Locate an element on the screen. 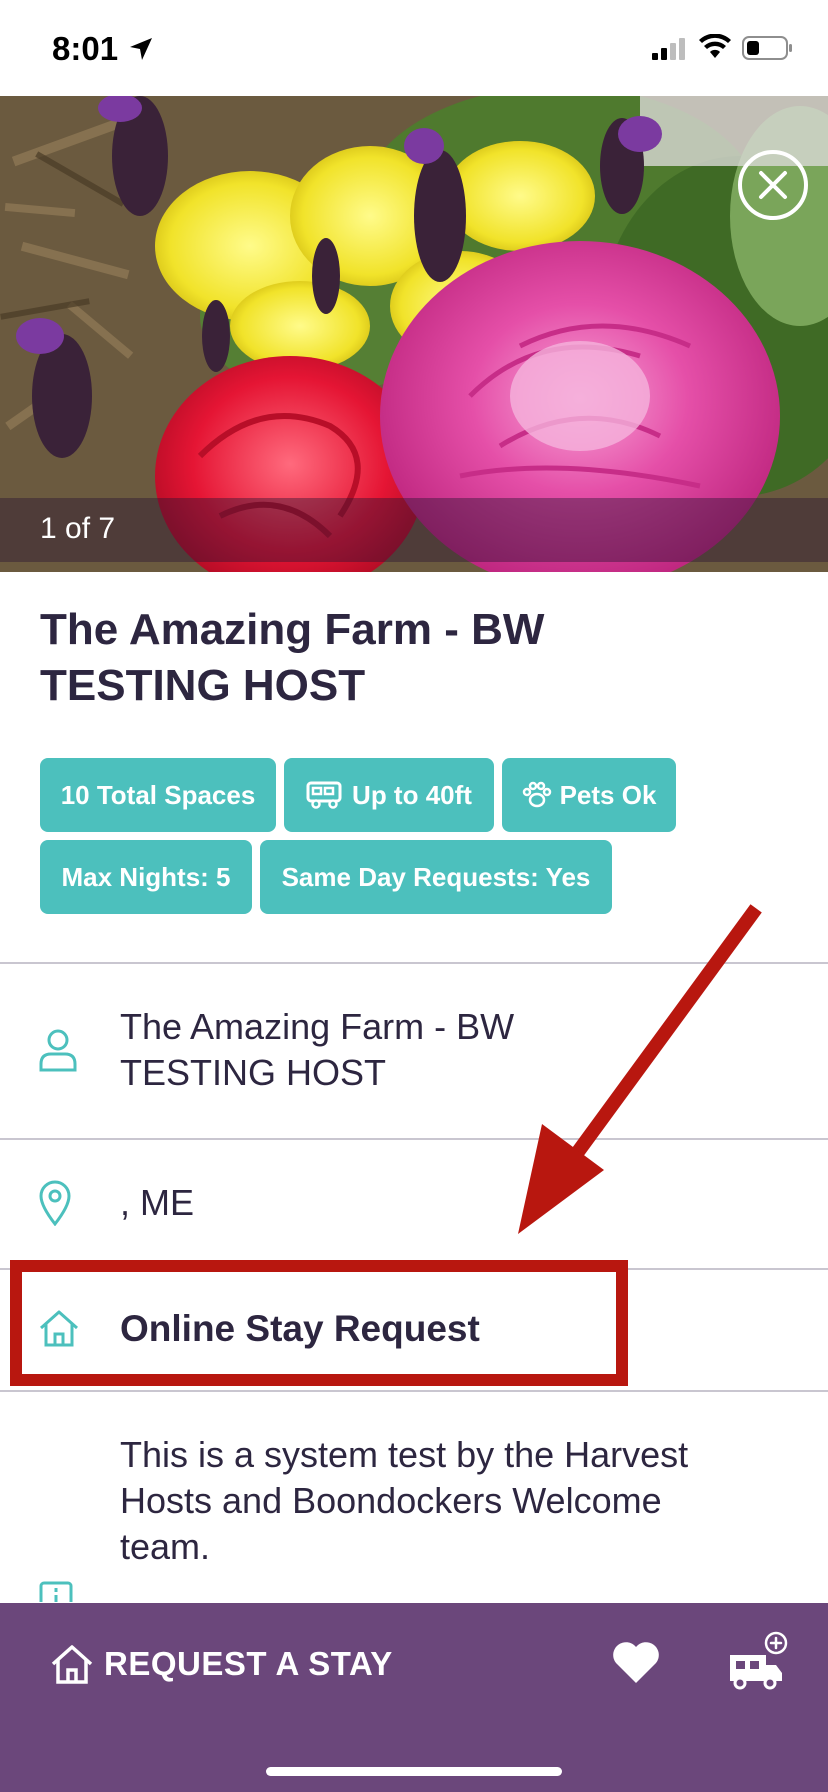 This screenshot has height=1792, width=828. chip-max-nights: Max Nights: 5 is located at coordinates (146, 877).